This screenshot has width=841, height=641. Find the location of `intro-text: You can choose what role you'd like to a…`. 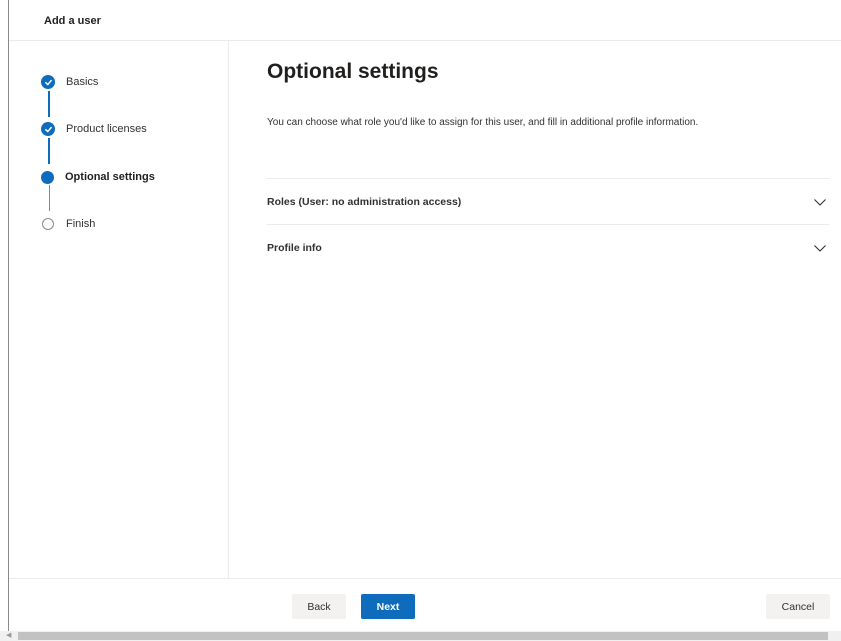

intro-text: You can choose what role you'd like to a… is located at coordinates (483, 122).